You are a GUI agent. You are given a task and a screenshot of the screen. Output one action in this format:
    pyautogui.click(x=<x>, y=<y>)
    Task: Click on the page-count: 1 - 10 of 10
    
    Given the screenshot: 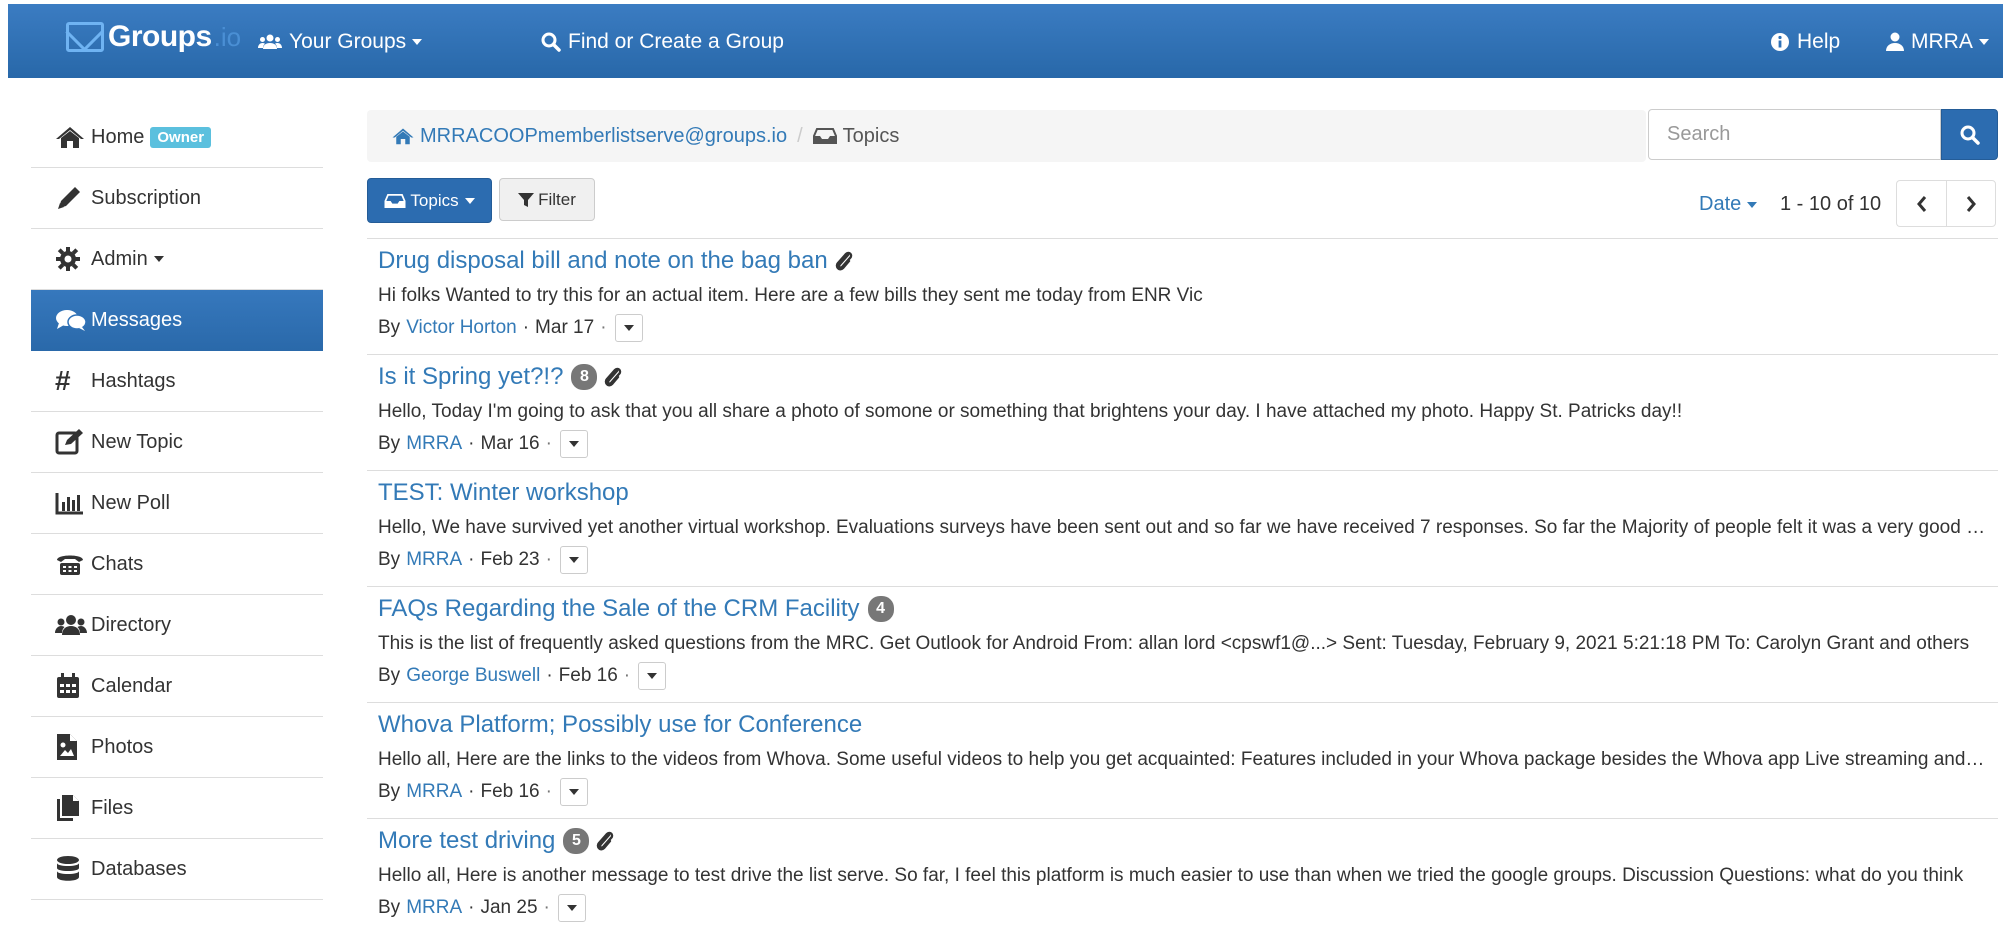 What is the action you would take?
    pyautogui.click(x=1831, y=204)
    